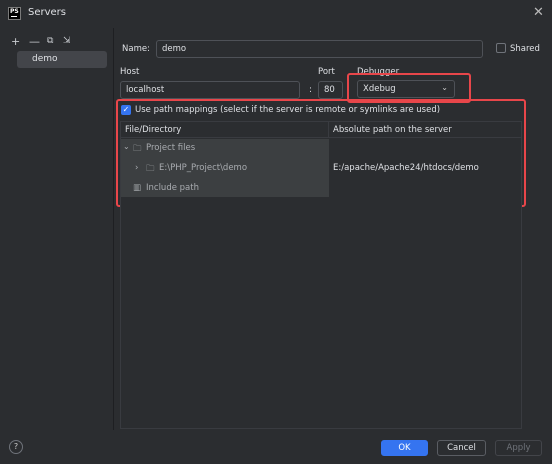 The image size is (552, 464). Describe the element at coordinates (538, 12) in the screenshot. I see `close-icon: ✕` at that location.